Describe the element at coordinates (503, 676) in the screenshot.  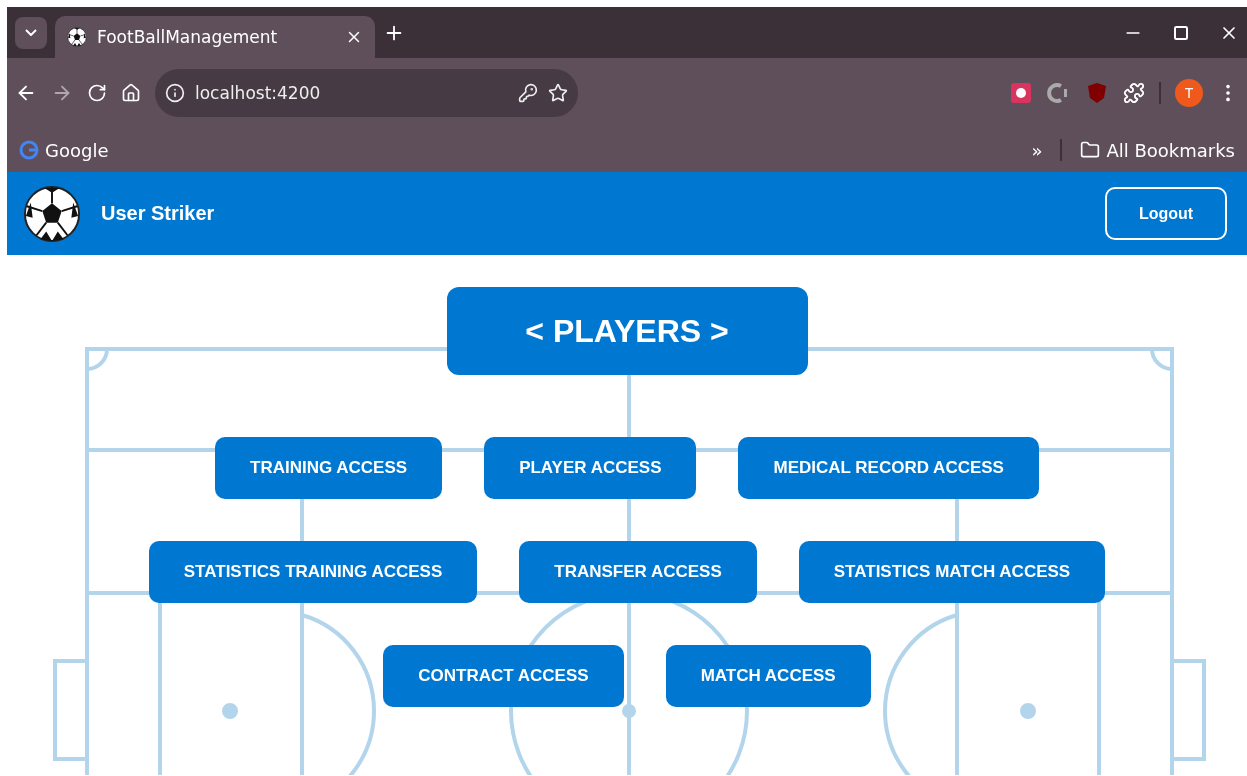
I see `access-button: CONTRACT ACCESS` at that location.